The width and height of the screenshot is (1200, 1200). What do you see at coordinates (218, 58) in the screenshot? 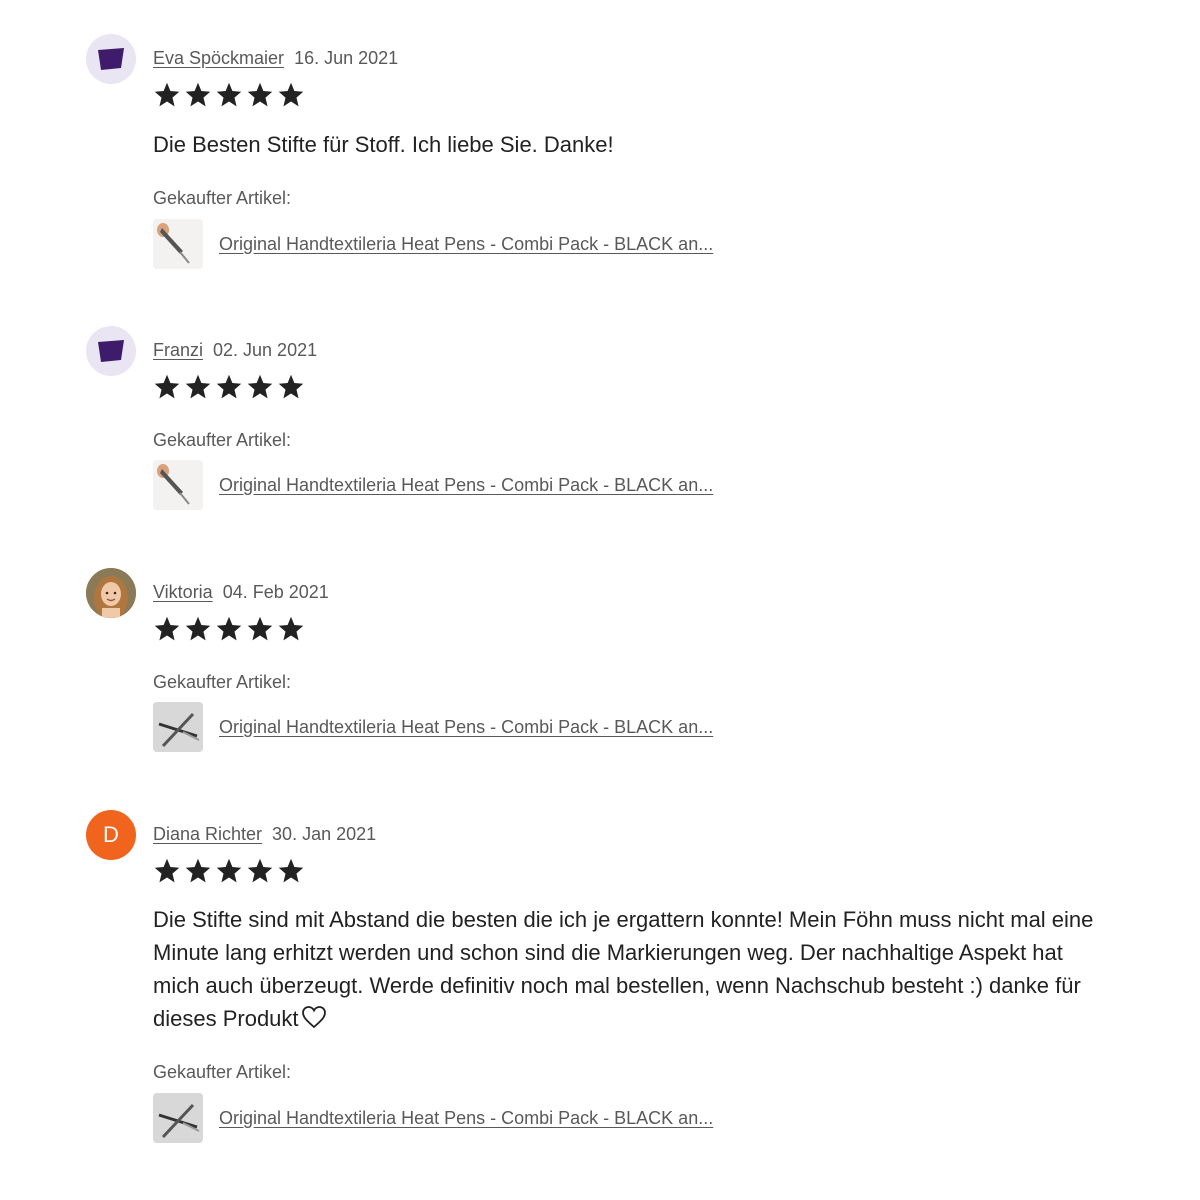
I see `reviewer-name: Eva Spöckmaier` at bounding box center [218, 58].